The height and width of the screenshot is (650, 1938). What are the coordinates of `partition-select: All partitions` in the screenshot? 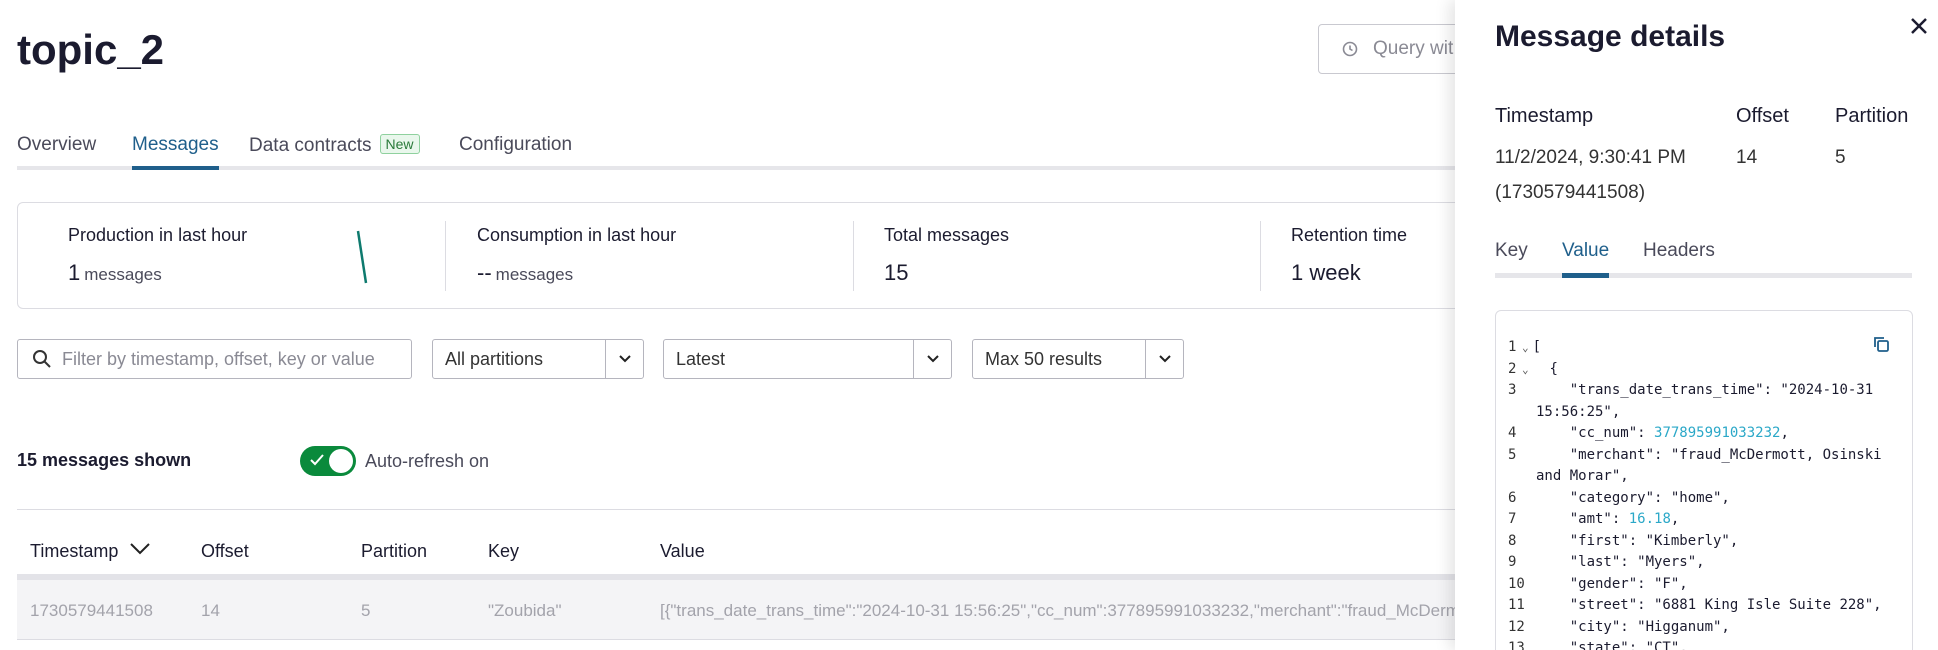 It's located at (538, 359).